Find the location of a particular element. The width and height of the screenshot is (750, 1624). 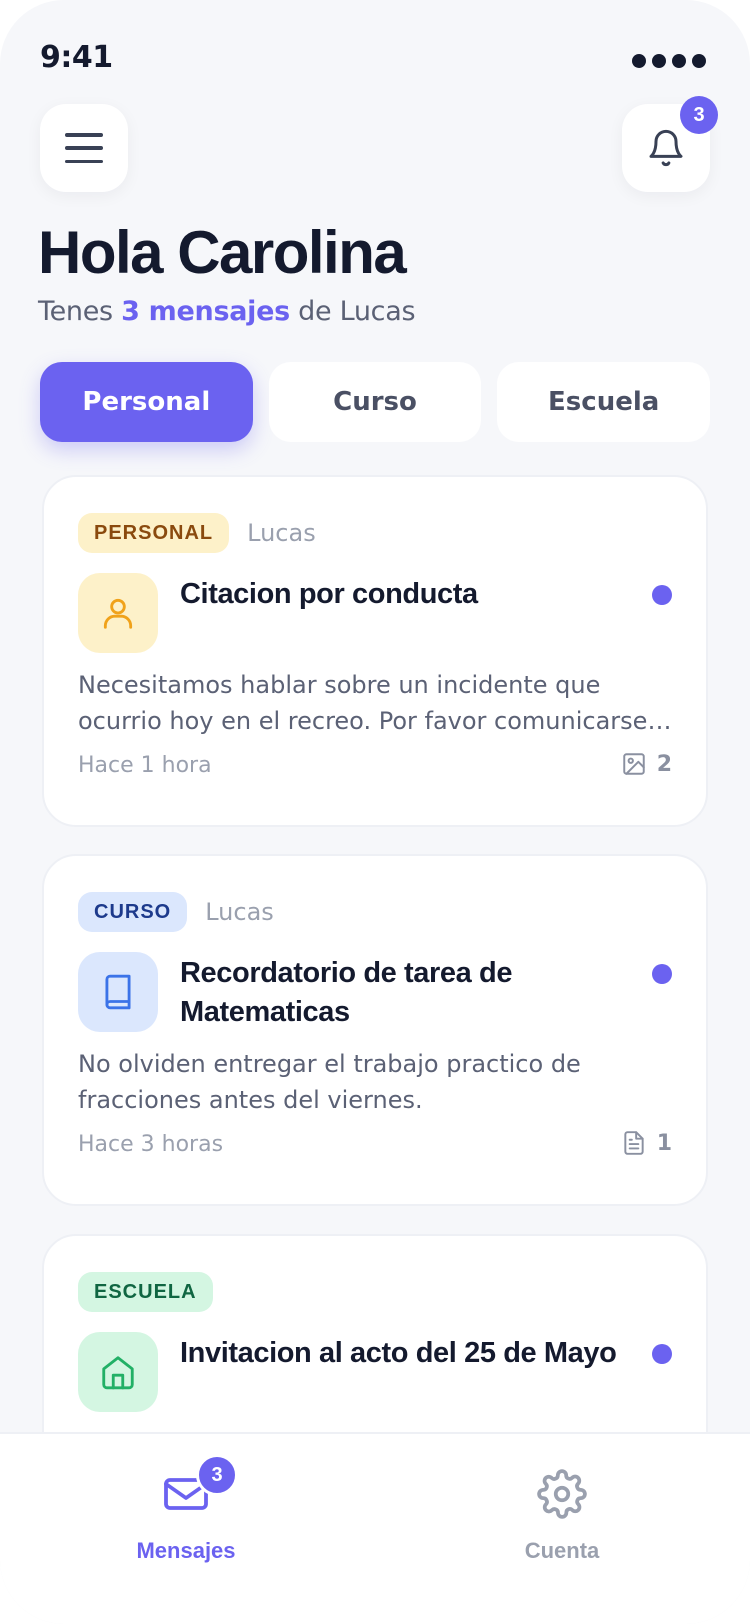

nav-account-icon-wrap is located at coordinates (562, 1494).